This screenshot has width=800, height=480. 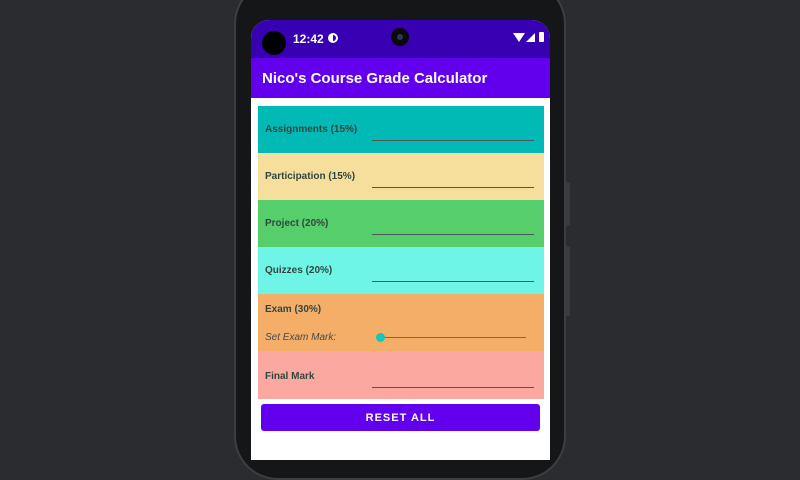 What do you see at coordinates (380, 337) in the screenshot?
I see `exam-slider-thumb` at bounding box center [380, 337].